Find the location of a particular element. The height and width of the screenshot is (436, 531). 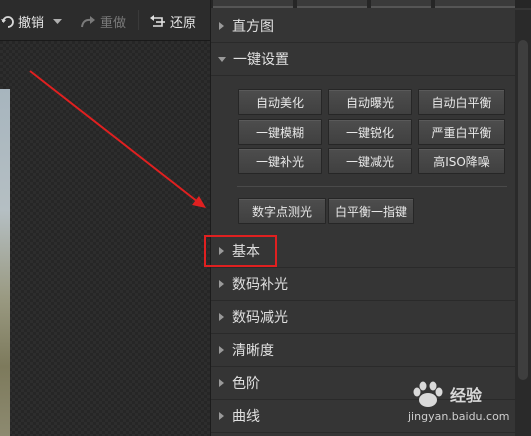

restore-button: 还原 is located at coordinates (173, 21).